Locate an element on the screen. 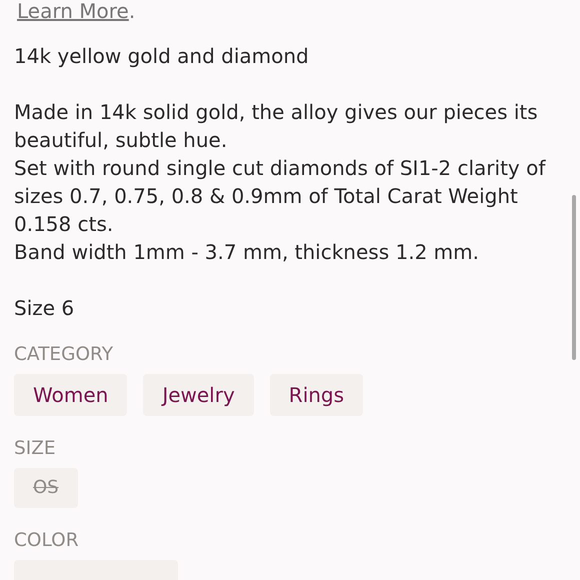  period-text: . is located at coordinates (132, 11).